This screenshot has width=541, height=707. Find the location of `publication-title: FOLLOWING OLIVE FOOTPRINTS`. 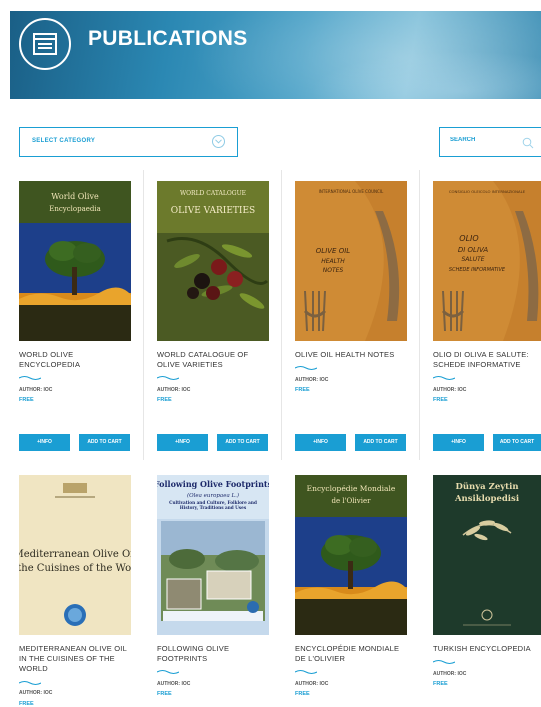

publication-title: FOLLOWING OLIVE FOOTPRINTS is located at coordinates (213, 654).